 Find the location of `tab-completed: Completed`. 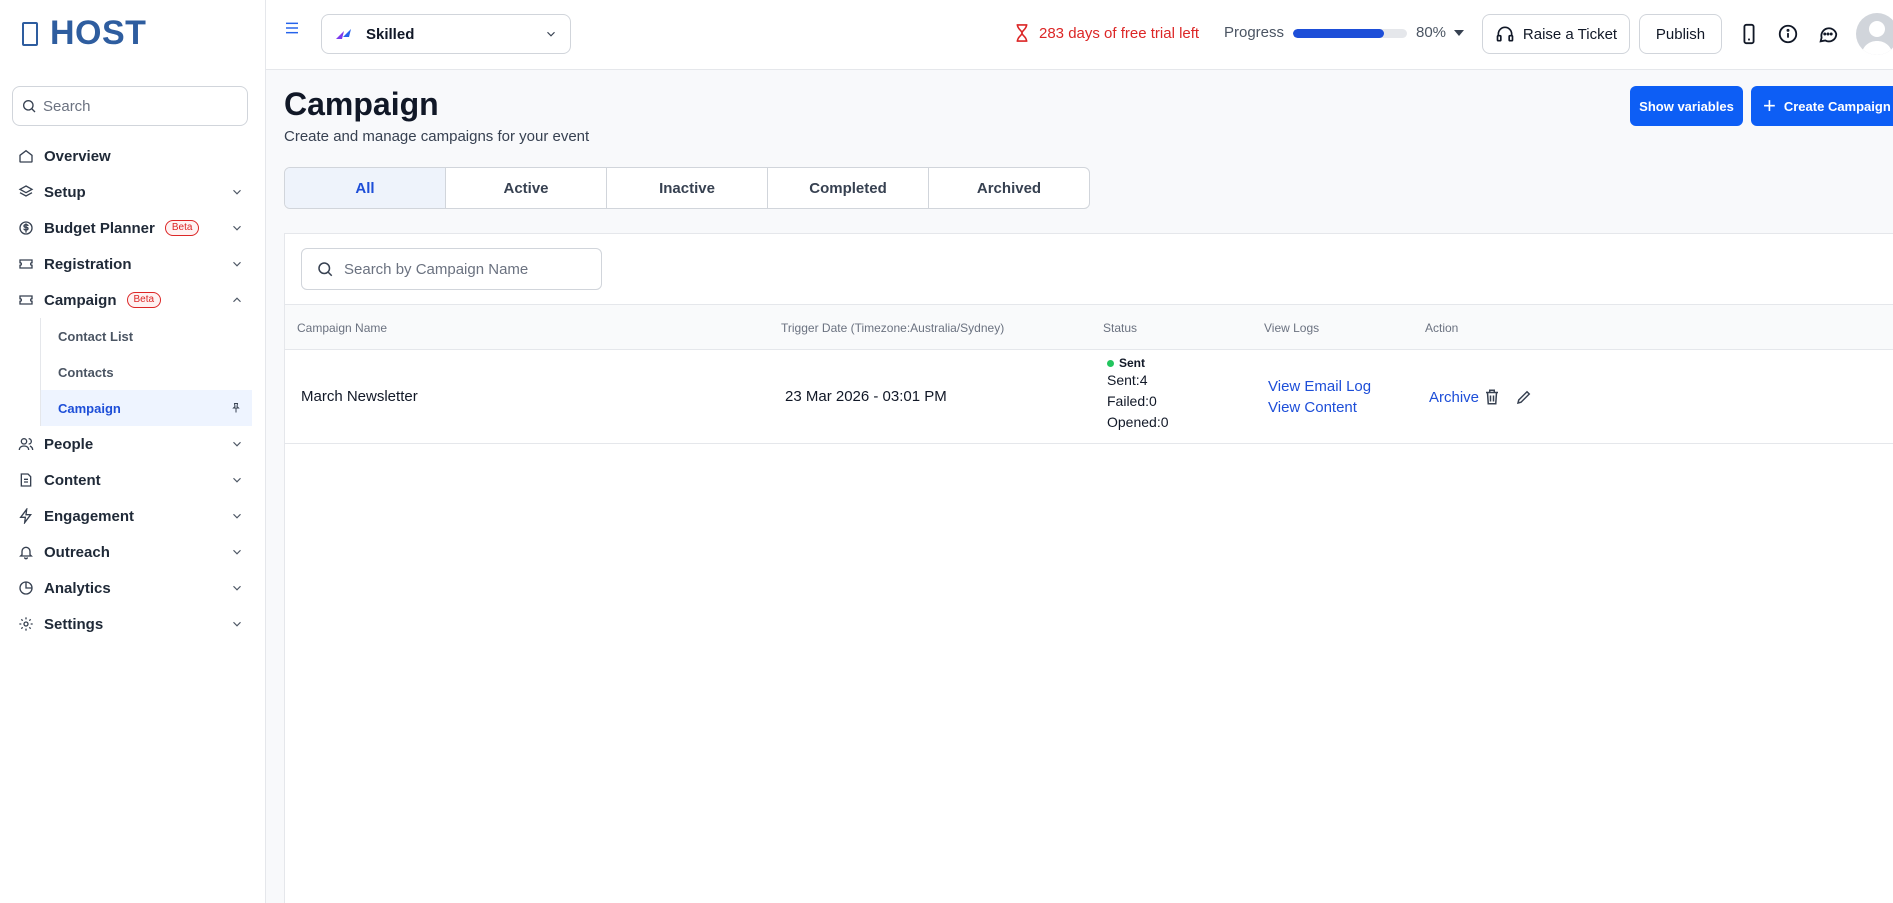

tab-completed: Completed is located at coordinates (848, 188).